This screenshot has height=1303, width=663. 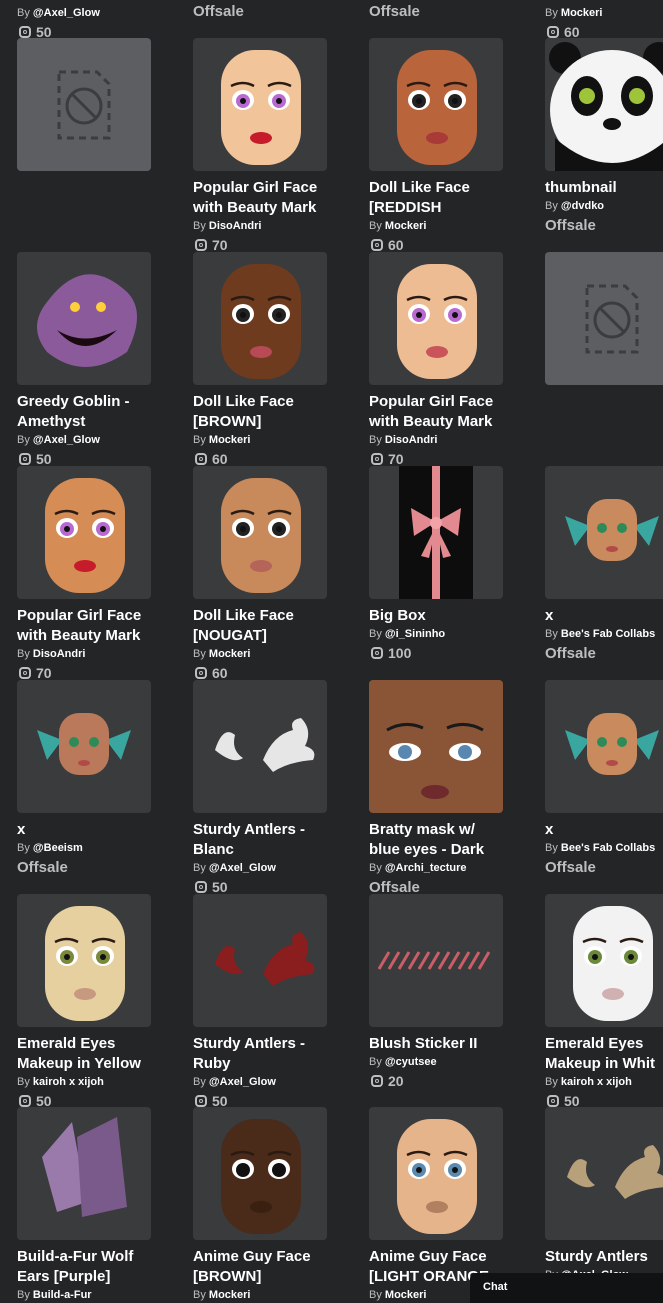 I want to click on wolf-ears-icon, so click(x=84, y=1167).